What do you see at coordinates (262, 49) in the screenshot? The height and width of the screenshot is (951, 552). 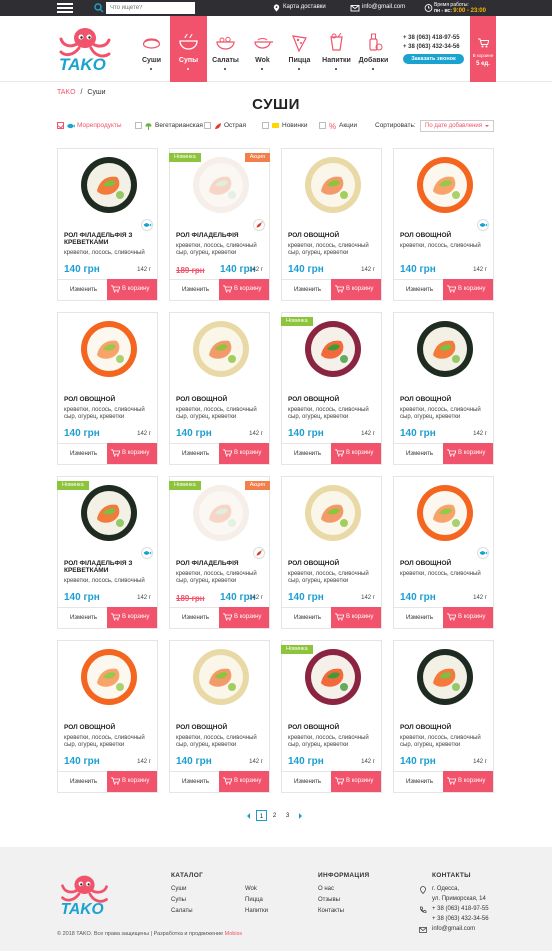 I see `nav-item-3: Wok` at bounding box center [262, 49].